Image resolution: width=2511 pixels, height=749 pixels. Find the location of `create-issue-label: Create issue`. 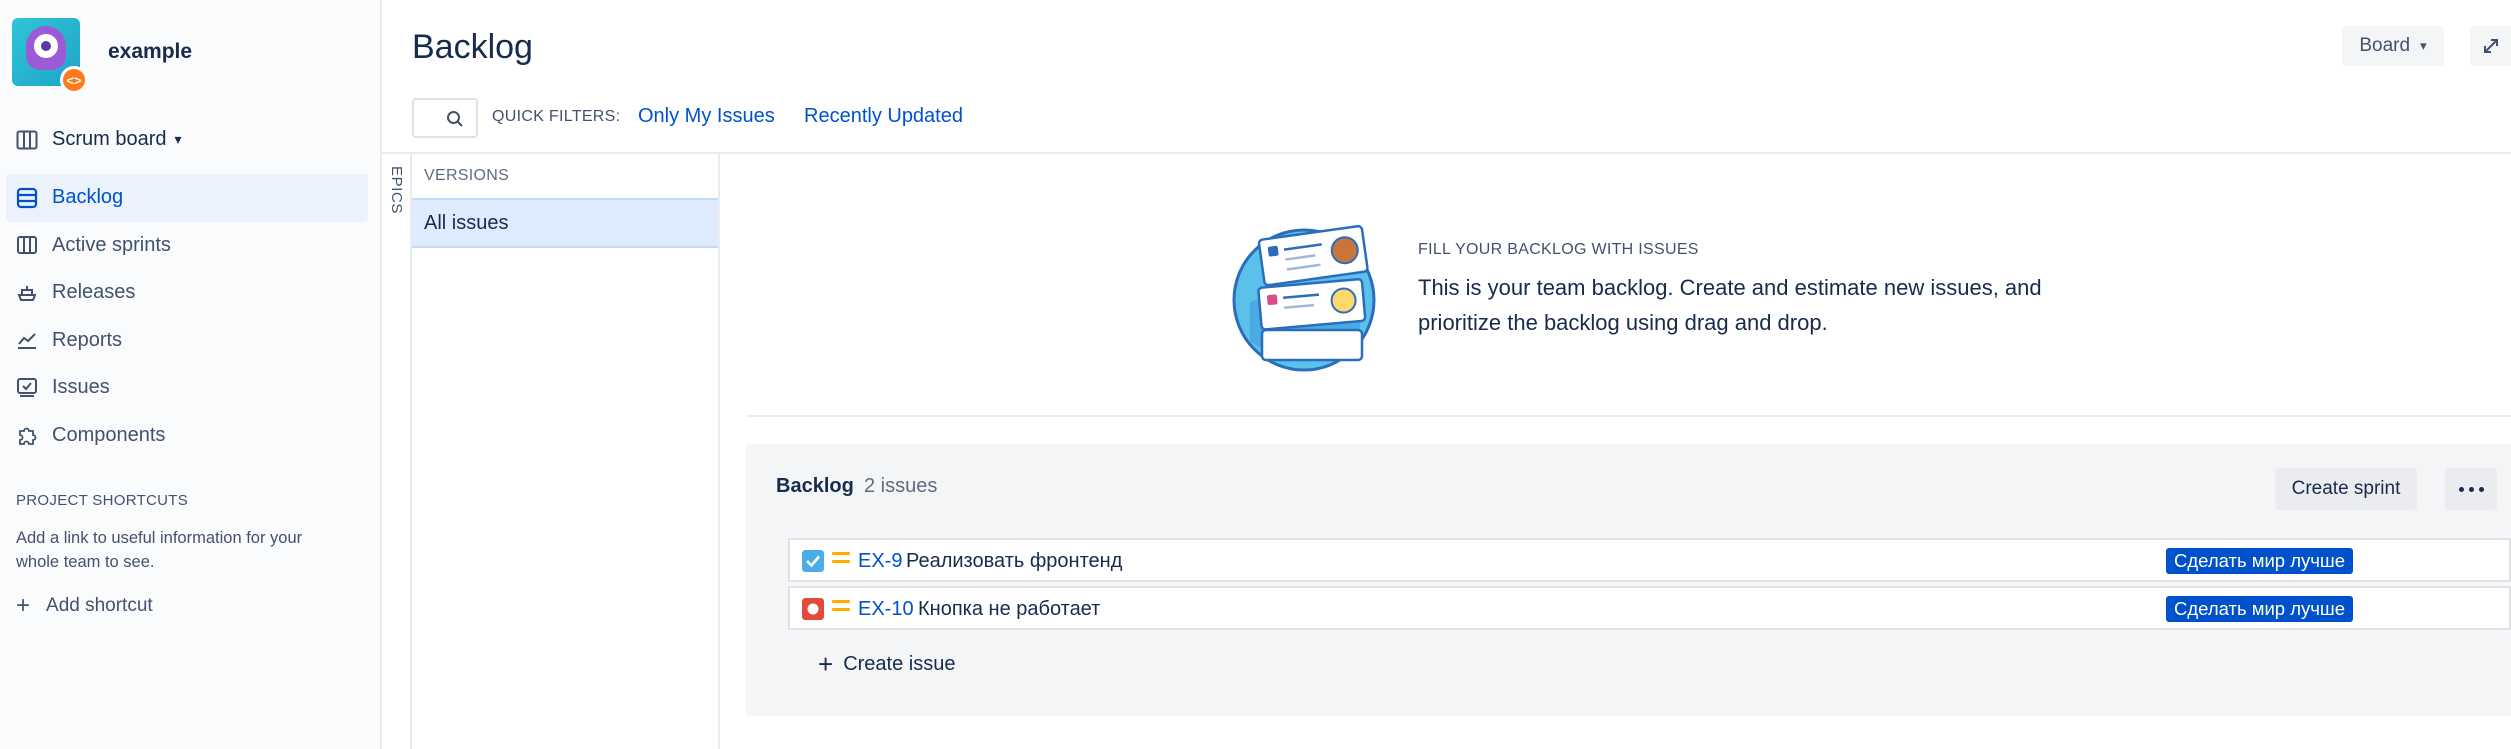

create-issue-label: Create issue is located at coordinates (899, 663).